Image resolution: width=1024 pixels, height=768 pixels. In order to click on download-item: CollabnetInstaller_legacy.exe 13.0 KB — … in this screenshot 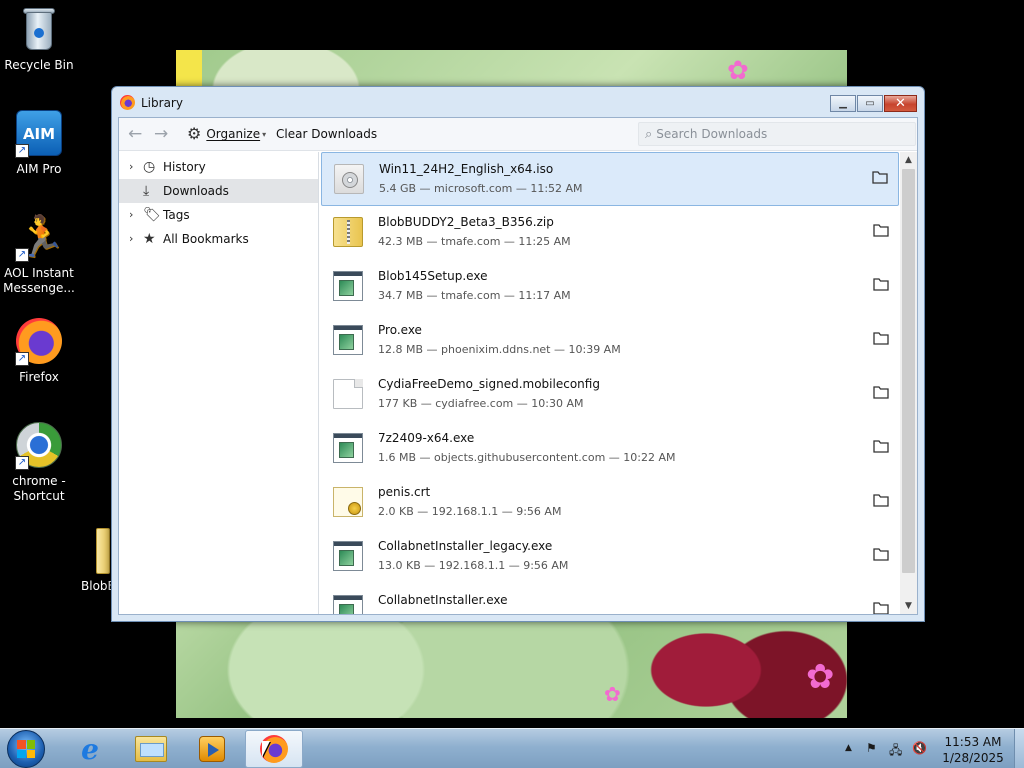, I will do `click(610, 557)`.